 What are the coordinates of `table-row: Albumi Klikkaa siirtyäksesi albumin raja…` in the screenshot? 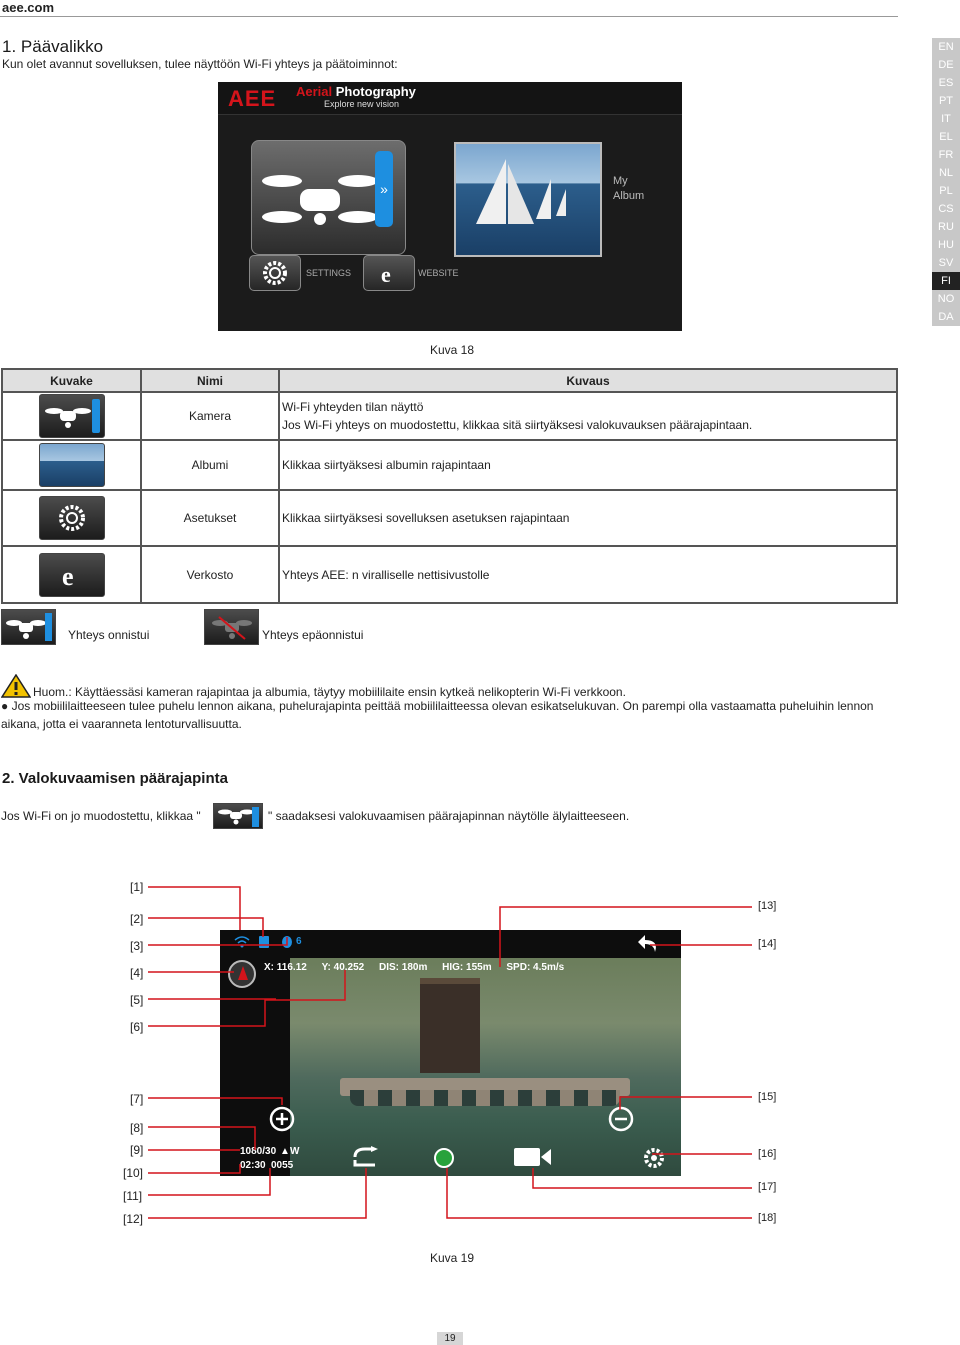 It's located at (449, 465).